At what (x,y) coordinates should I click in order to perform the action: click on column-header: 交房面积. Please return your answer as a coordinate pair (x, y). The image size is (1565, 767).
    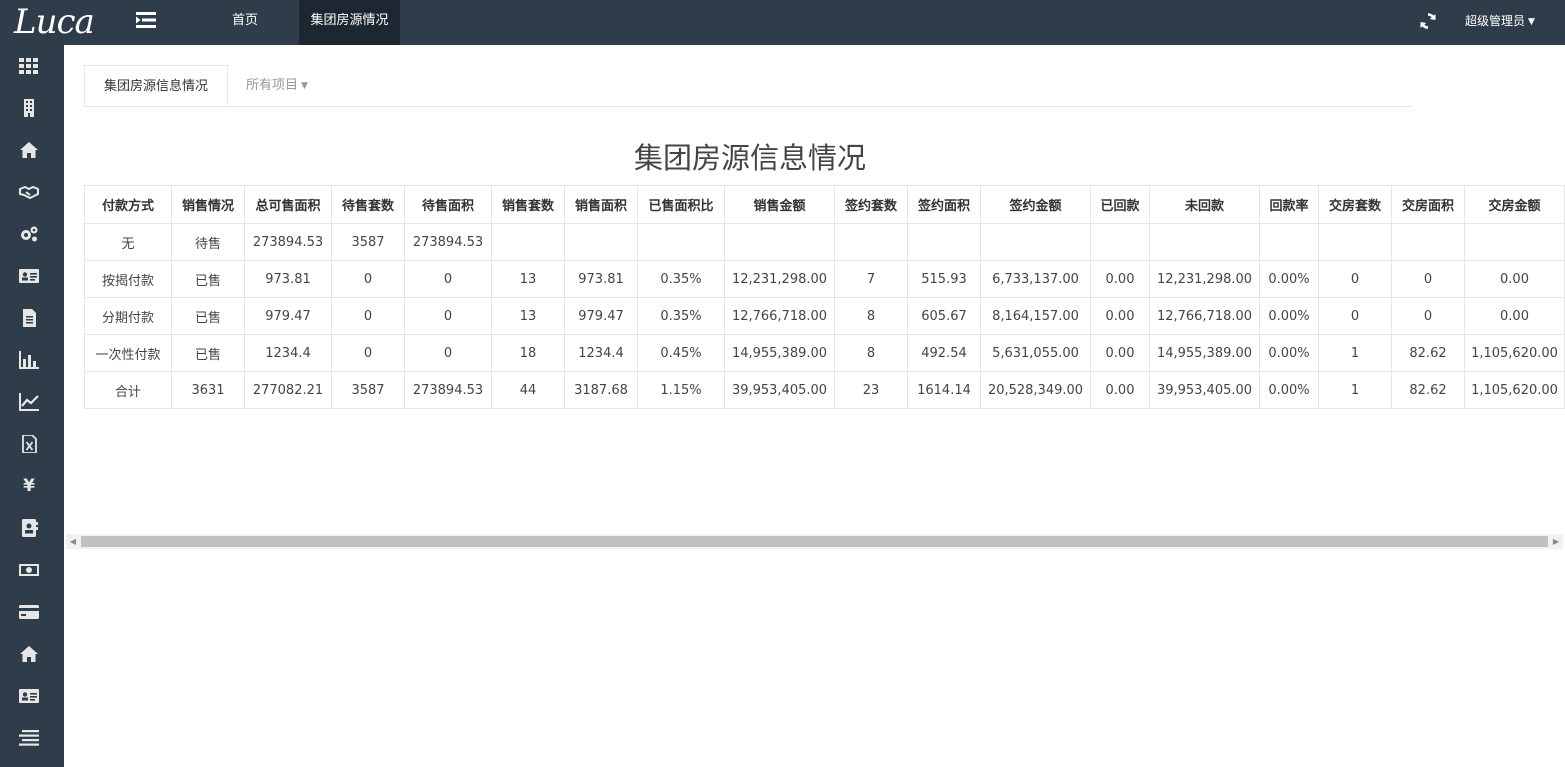
    Looking at the image, I should click on (1428, 204).